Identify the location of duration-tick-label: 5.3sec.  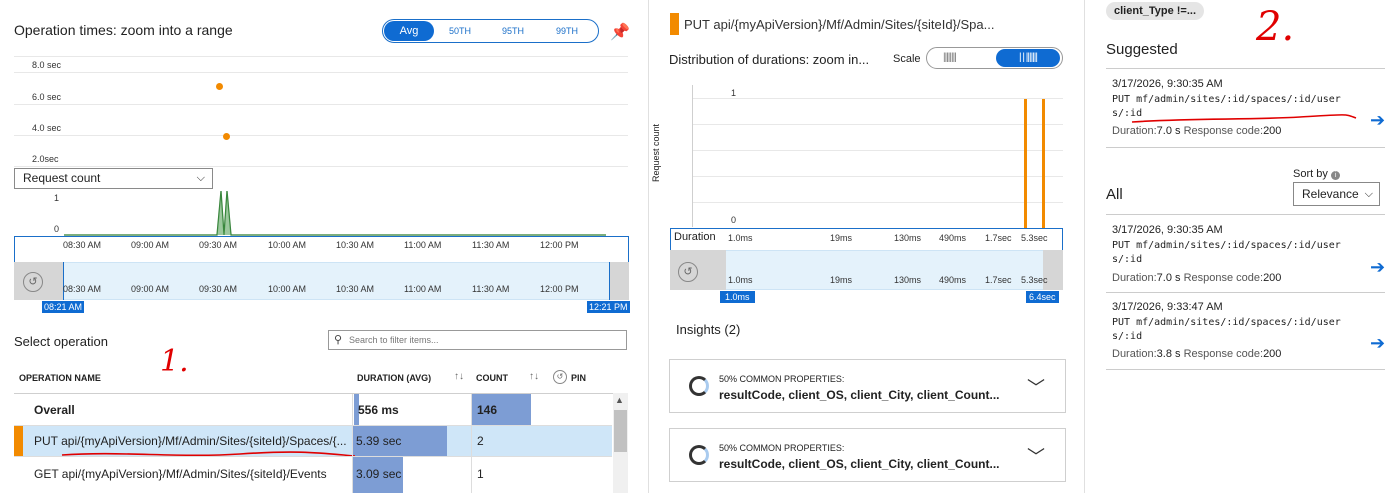
(1034, 238).